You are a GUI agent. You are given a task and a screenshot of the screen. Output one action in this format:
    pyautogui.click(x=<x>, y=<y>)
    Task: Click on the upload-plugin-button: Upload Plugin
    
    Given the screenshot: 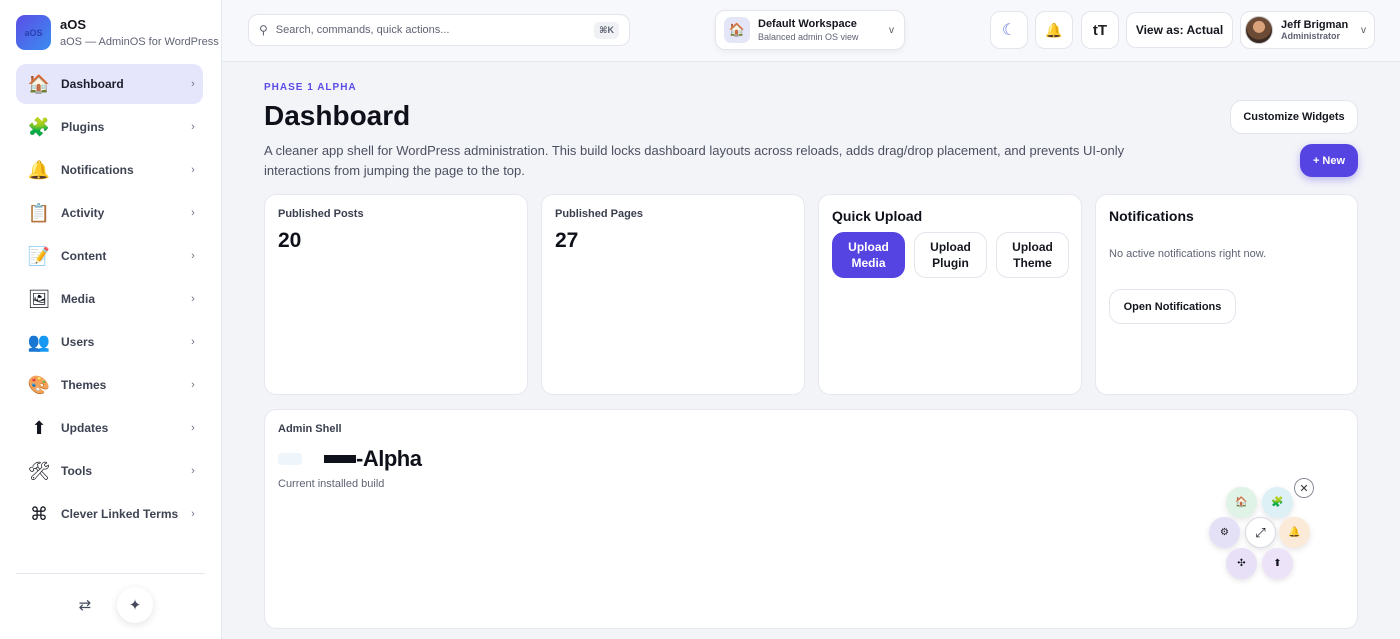 What is the action you would take?
    pyautogui.click(x=950, y=255)
    